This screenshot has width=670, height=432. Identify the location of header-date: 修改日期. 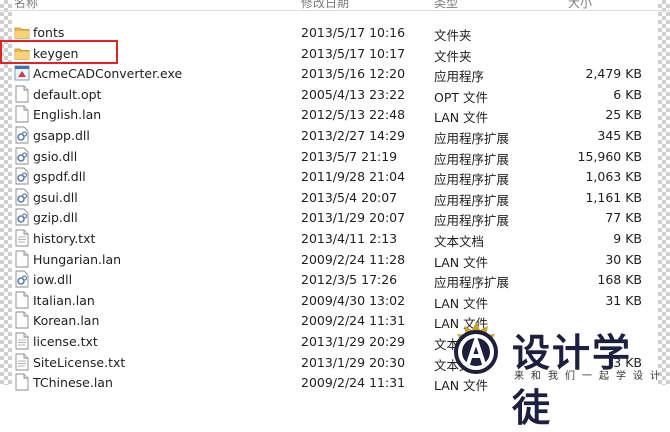
(325, 5).